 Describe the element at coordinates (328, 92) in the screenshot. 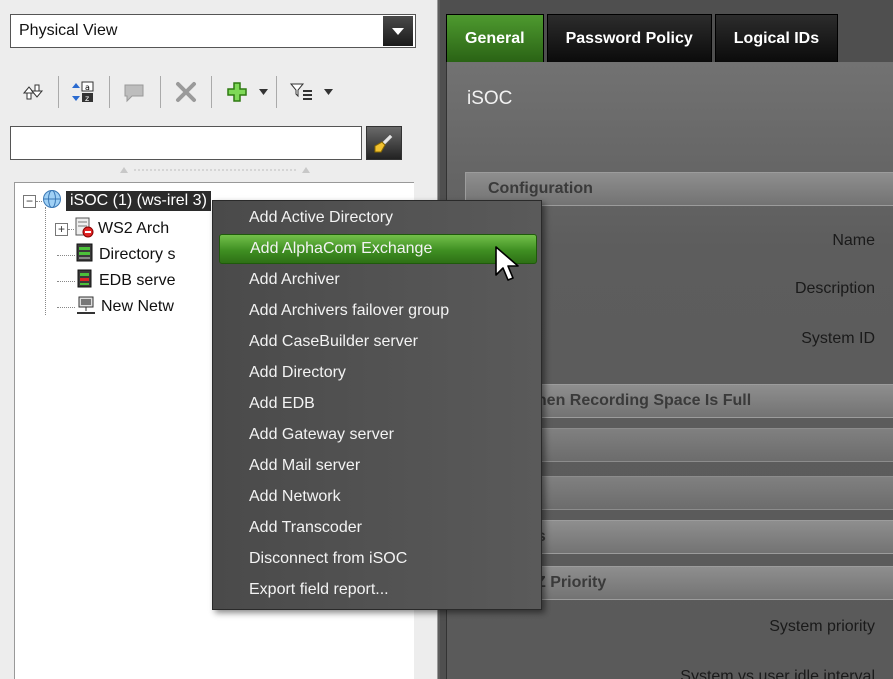

I see `filter-dropdown-icon` at that location.